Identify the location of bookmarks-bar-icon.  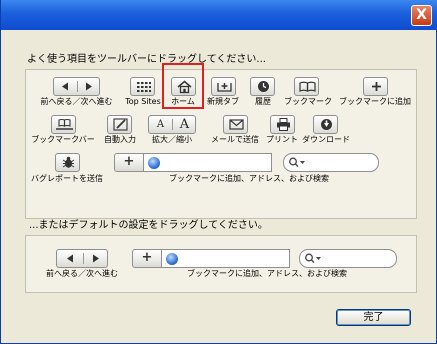
(64, 124).